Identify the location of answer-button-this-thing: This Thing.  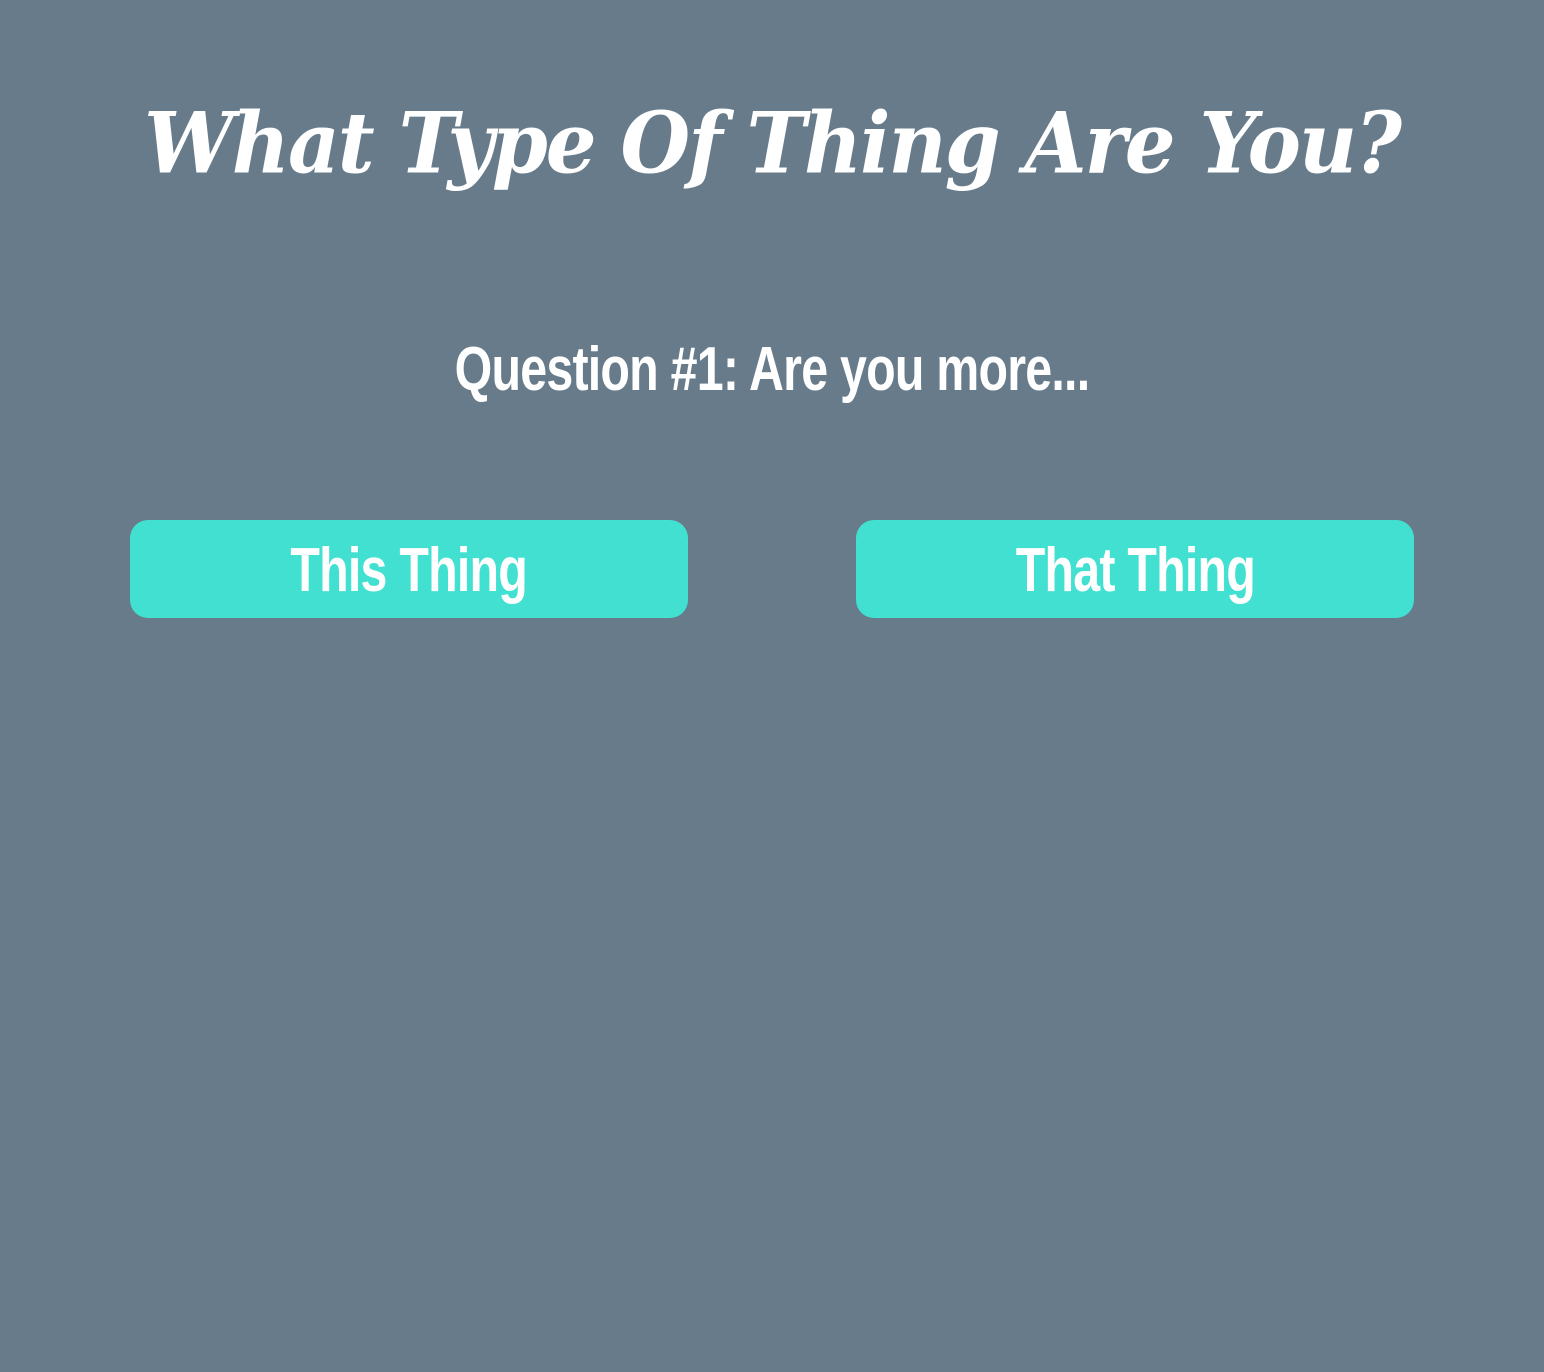
(409, 569).